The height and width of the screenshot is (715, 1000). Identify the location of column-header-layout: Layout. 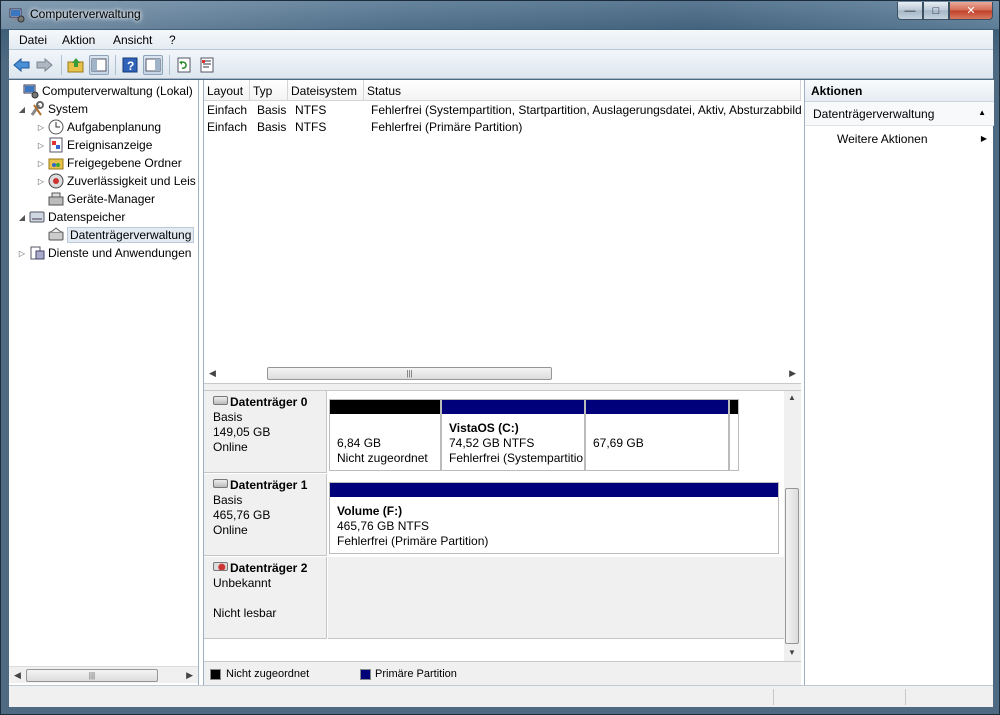
(227, 90).